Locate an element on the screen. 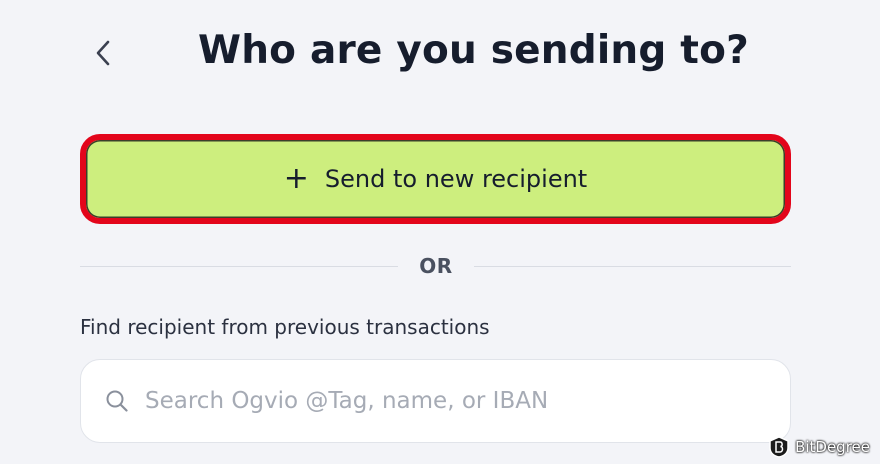 The image size is (880, 464). chevron-left-icon is located at coordinates (103, 53).